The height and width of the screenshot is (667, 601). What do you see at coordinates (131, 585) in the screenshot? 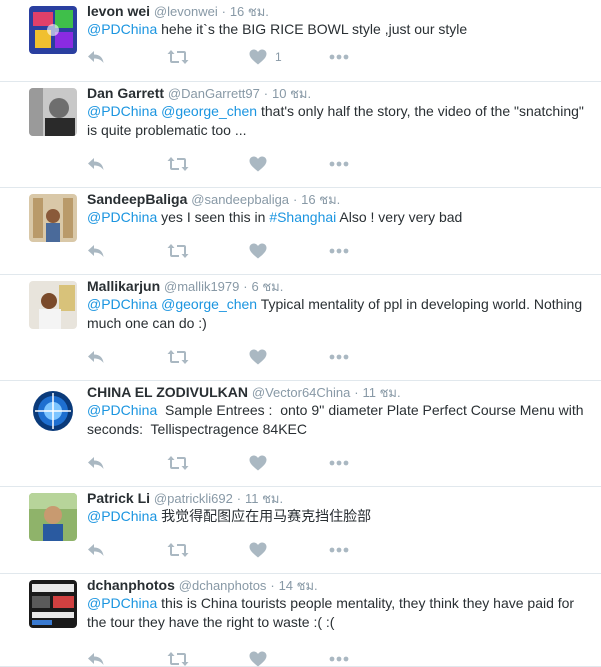
I see `author-name: dchanphotos` at bounding box center [131, 585].